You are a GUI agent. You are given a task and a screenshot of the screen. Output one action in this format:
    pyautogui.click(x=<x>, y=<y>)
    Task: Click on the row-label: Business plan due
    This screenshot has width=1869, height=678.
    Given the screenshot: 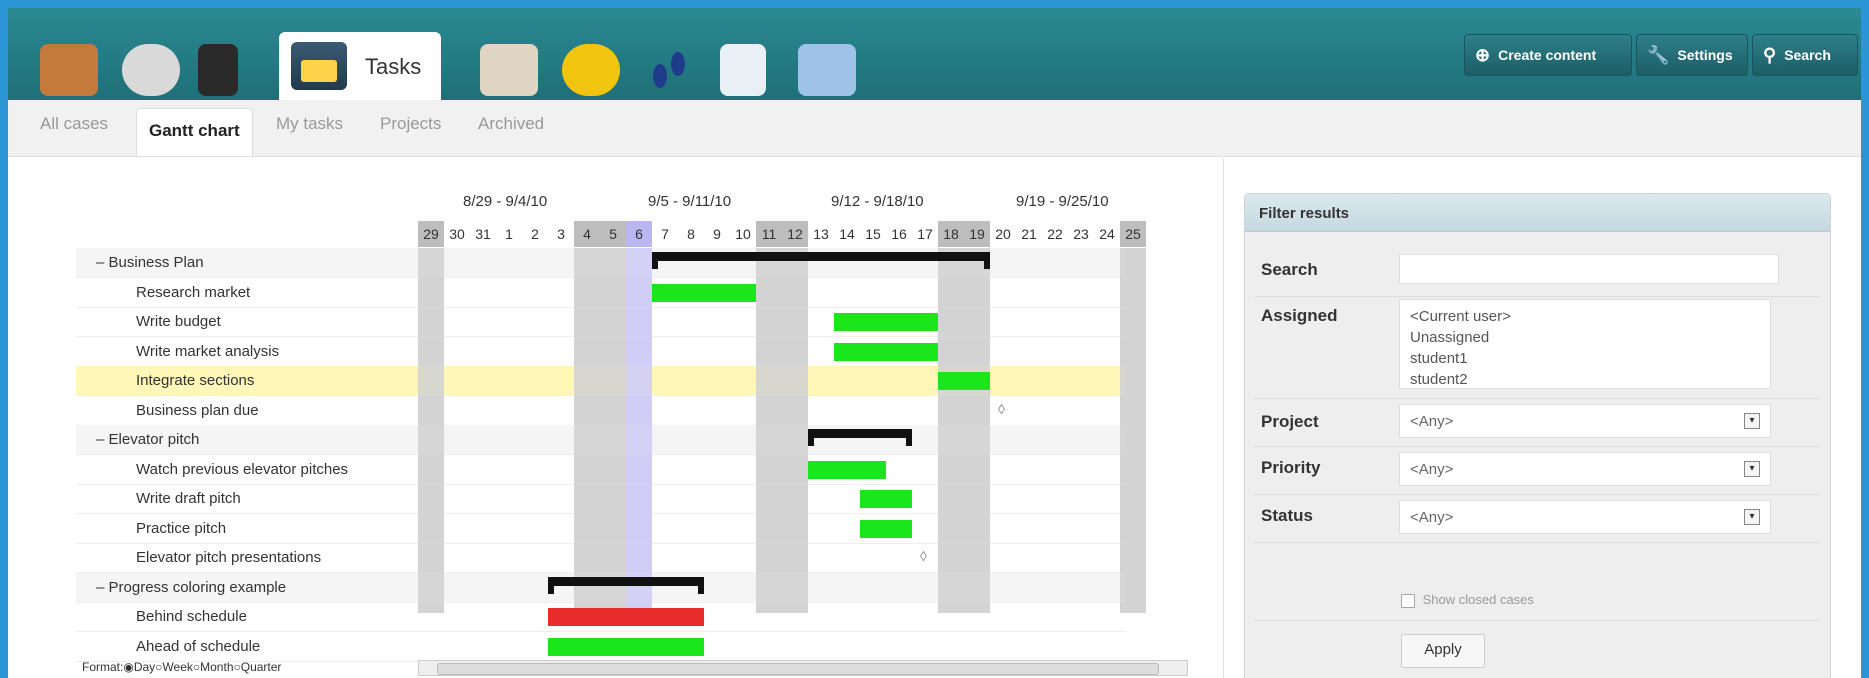 What is the action you would take?
    pyautogui.click(x=197, y=410)
    